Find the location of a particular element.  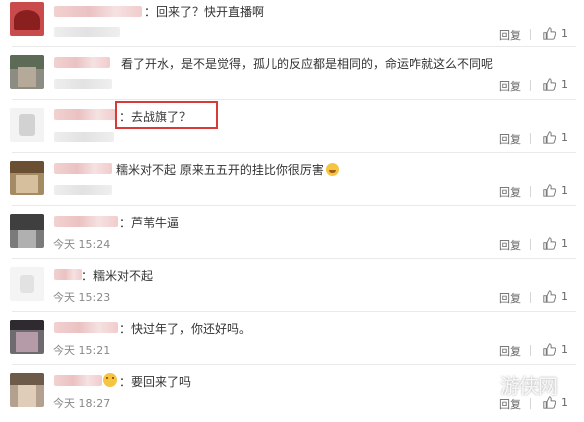

comment-text: ：要回来了吗 is located at coordinates (155, 382).